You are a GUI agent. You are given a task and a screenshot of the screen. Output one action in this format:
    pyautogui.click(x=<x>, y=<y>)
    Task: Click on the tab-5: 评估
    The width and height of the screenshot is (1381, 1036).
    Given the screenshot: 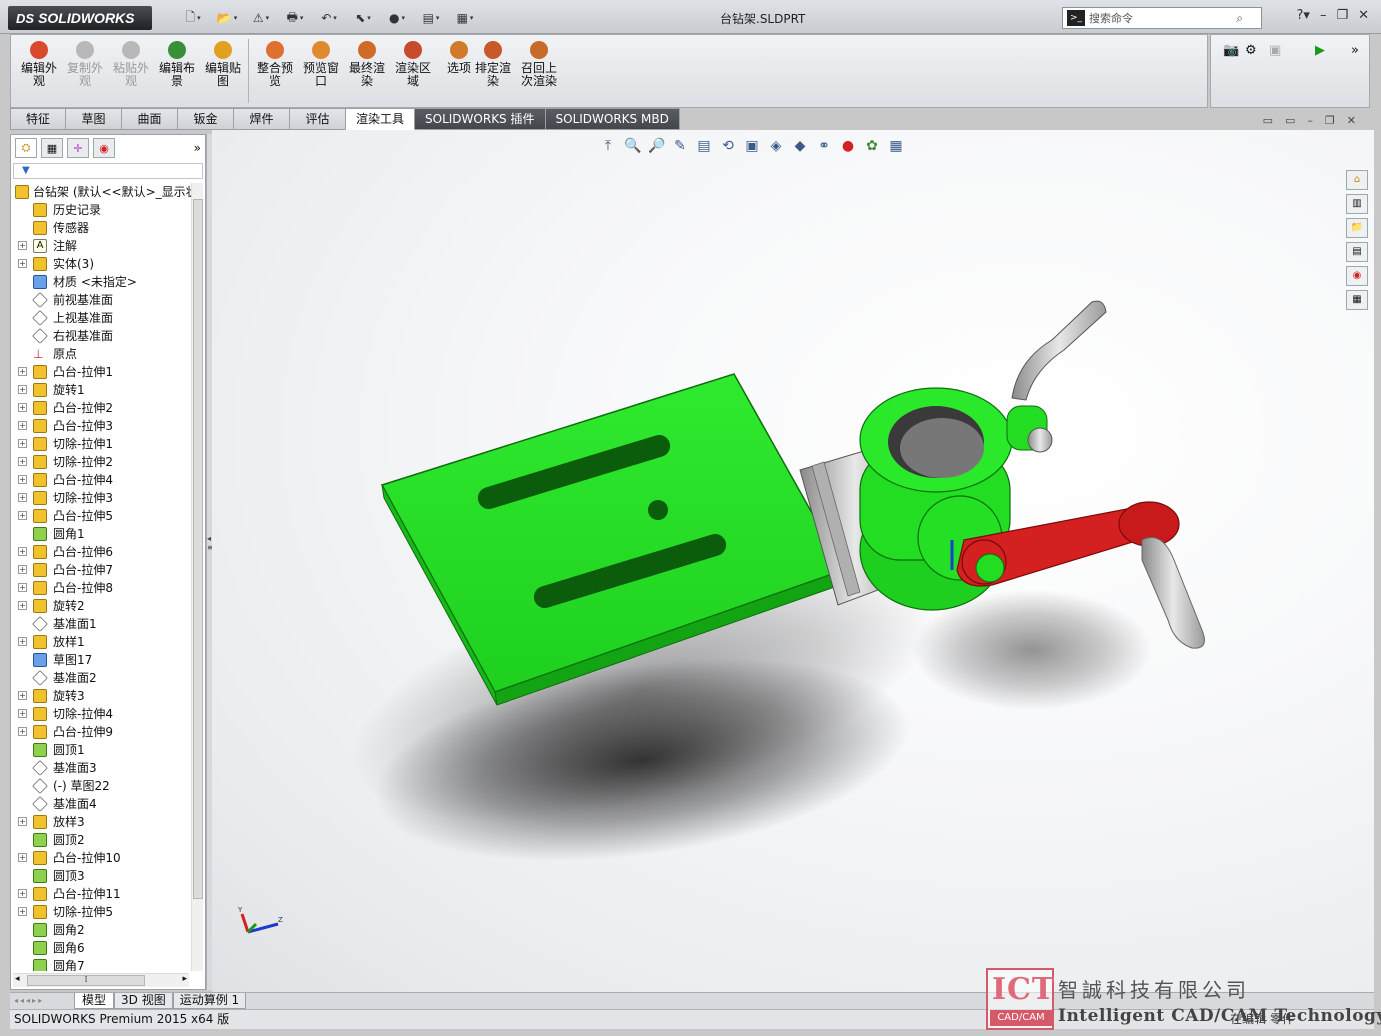 What is the action you would take?
    pyautogui.click(x=318, y=119)
    